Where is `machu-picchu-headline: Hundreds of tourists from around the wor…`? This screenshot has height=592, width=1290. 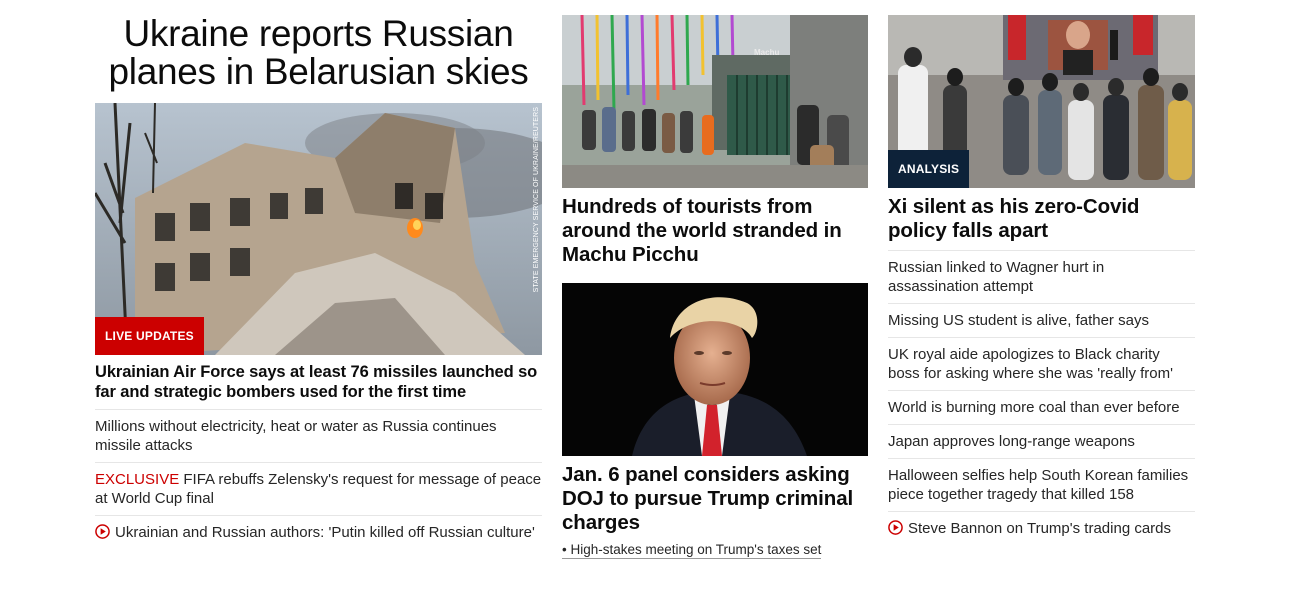 machu-picchu-headline: Hundreds of tourists from around the wor… is located at coordinates (715, 231).